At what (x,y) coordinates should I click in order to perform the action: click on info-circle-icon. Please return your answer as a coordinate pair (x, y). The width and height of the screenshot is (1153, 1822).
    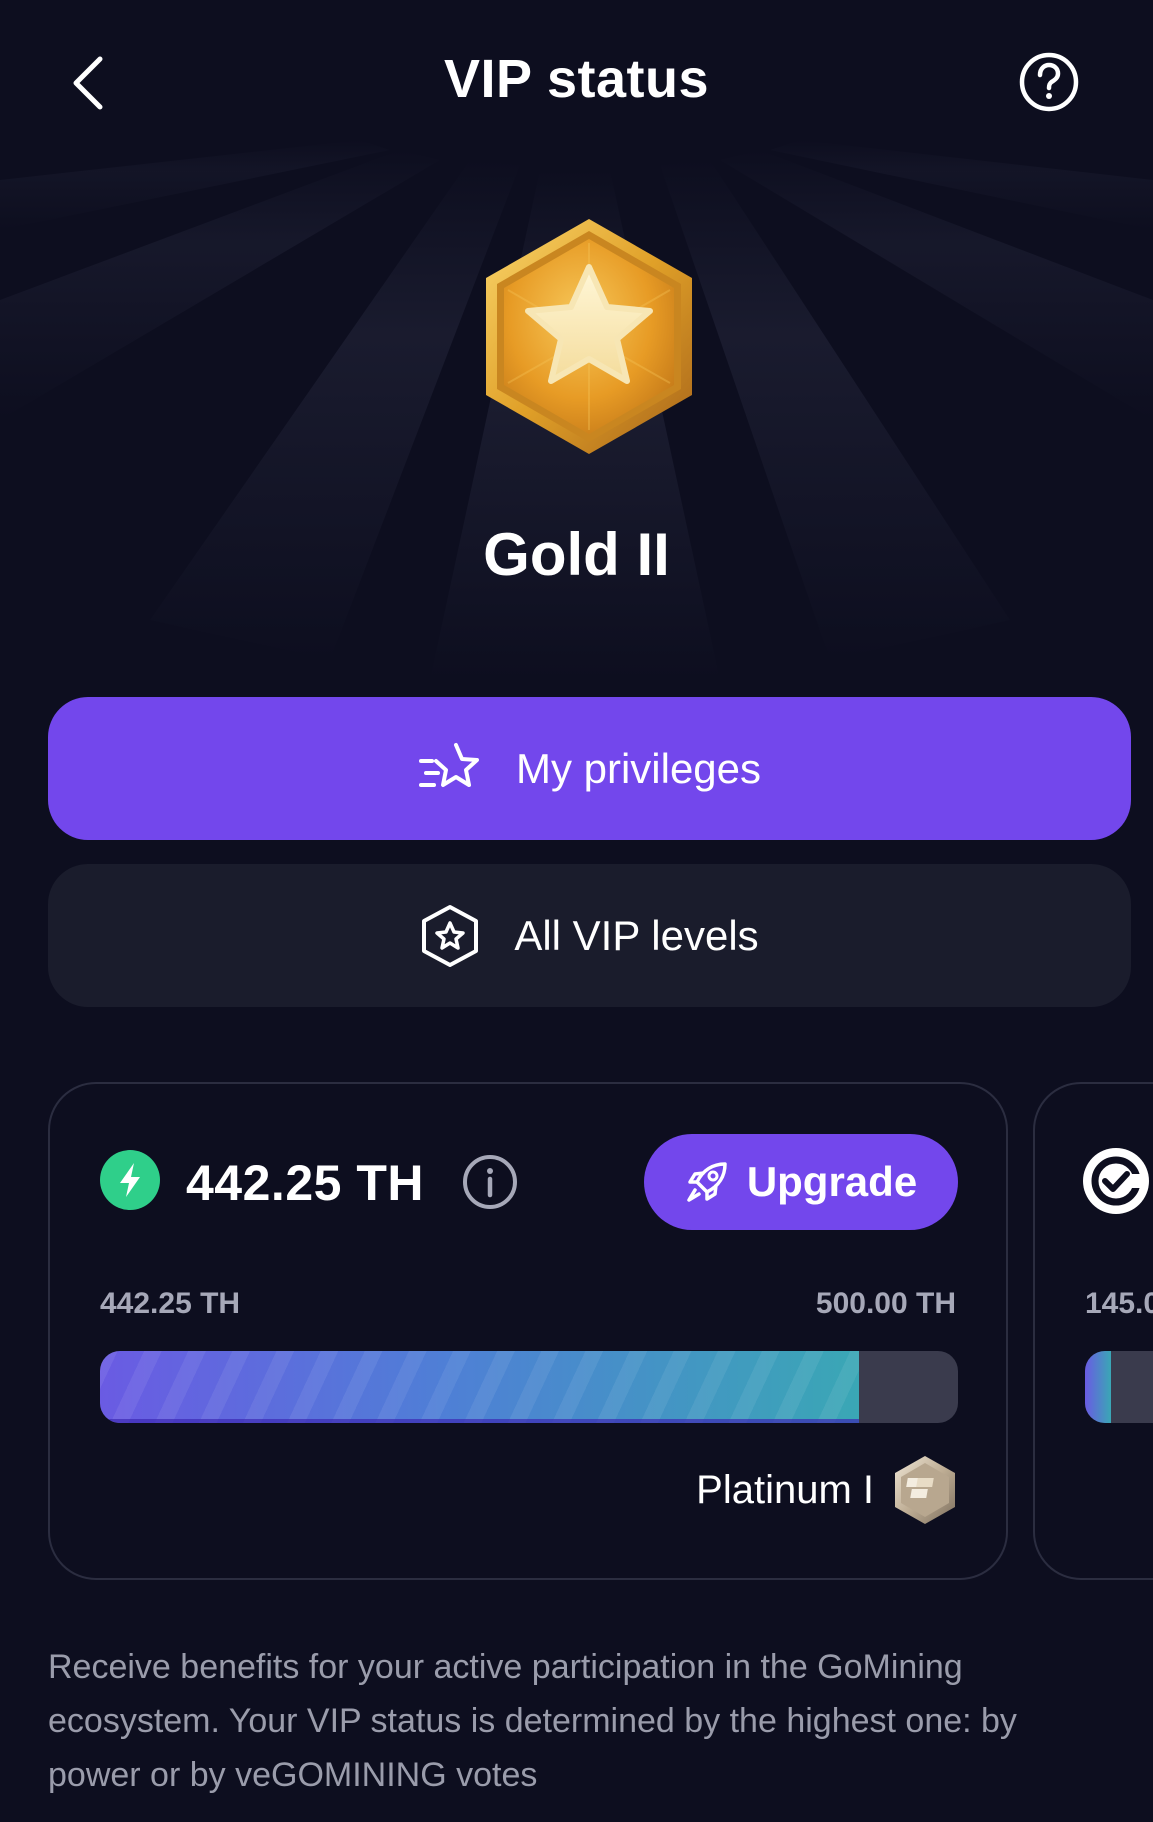
    Looking at the image, I should click on (490, 1182).